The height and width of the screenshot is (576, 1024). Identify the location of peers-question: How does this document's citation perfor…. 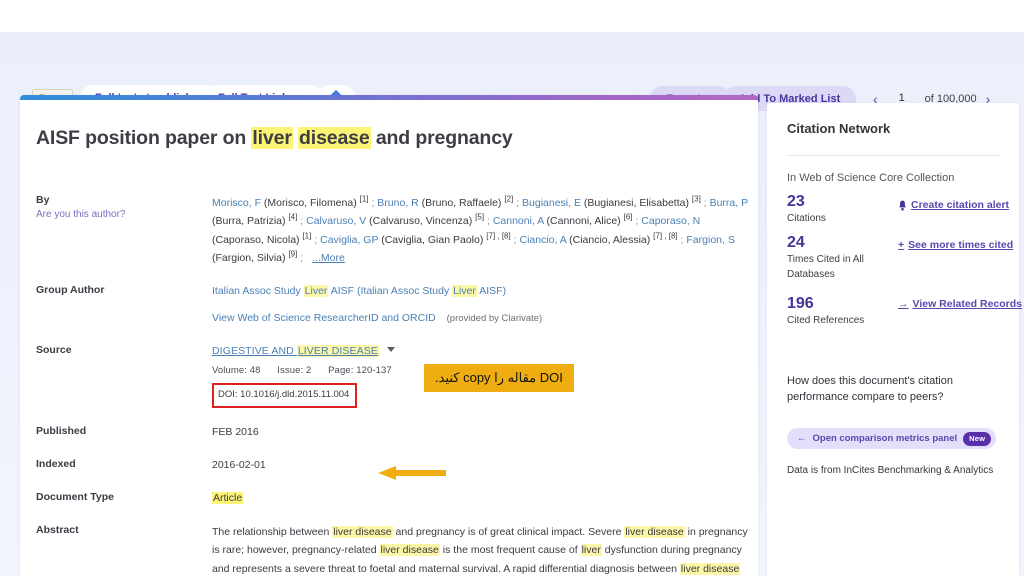
(870, 389).